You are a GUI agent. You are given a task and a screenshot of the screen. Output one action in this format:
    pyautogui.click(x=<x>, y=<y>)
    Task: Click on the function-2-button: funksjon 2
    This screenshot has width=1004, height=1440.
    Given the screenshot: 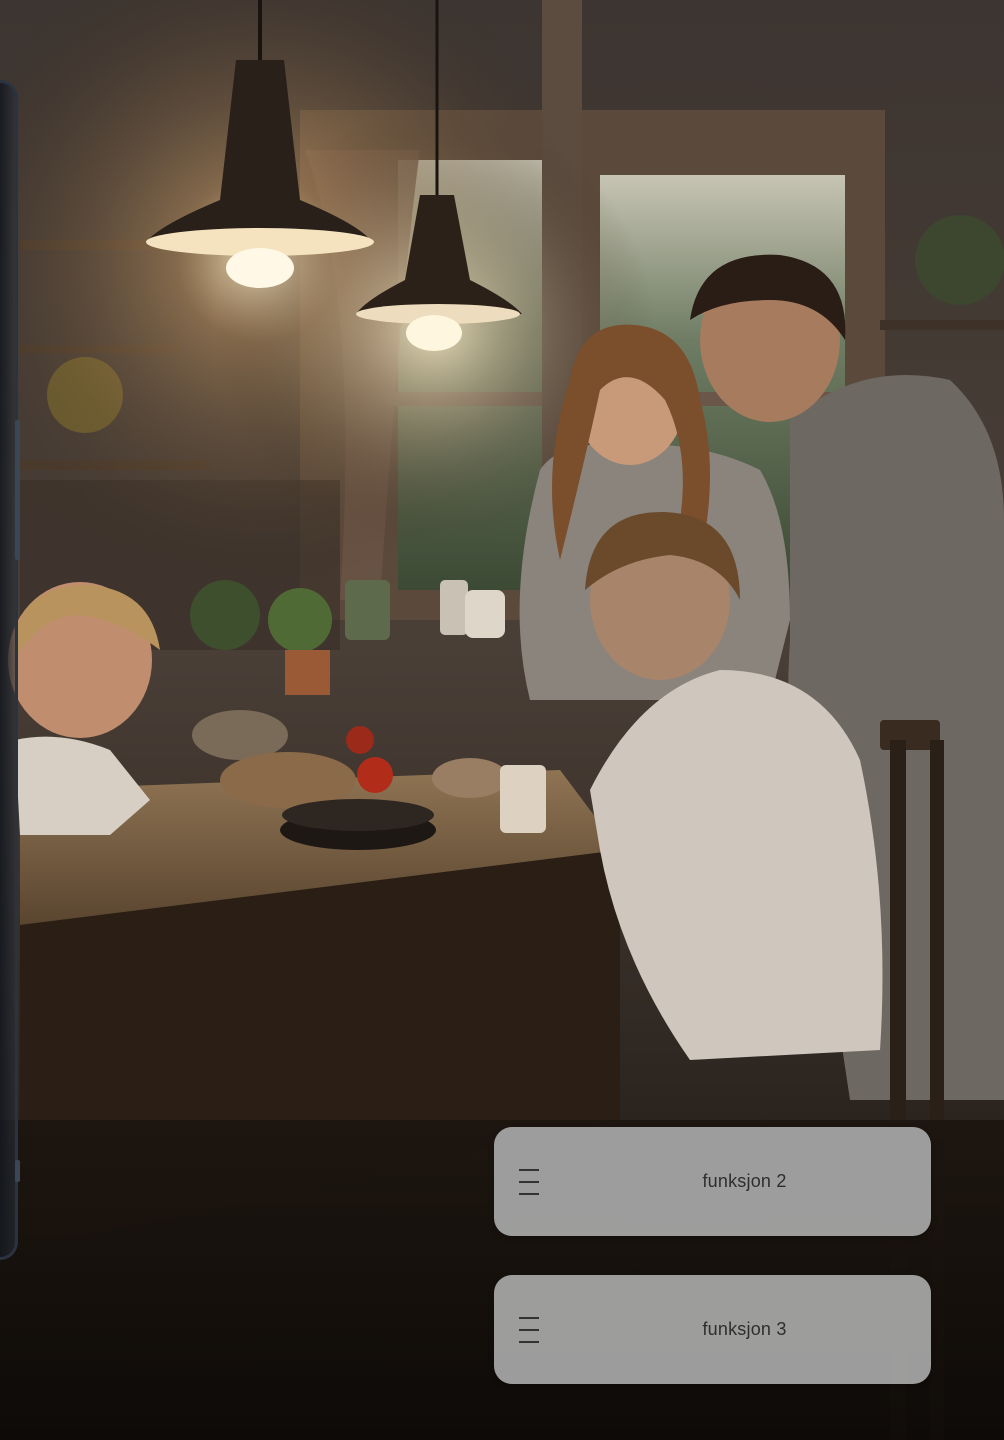 What is the action you would take?
    pyautogui.click(x=712, y=1181)
    